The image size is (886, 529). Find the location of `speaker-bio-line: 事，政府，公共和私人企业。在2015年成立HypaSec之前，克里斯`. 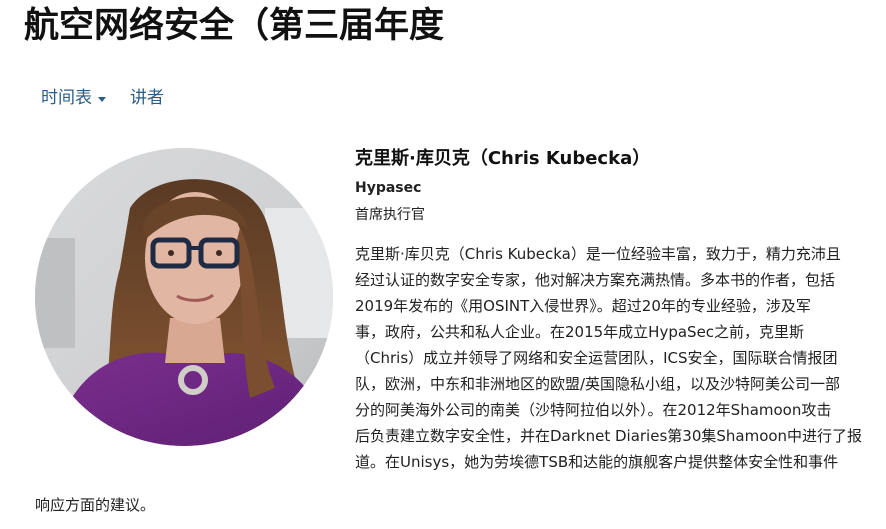

speaker-bio-line: 事，政府，公共和私人企业。在2015年成立HypaSec之前，克里斯 is located at coordinates (580, 332).